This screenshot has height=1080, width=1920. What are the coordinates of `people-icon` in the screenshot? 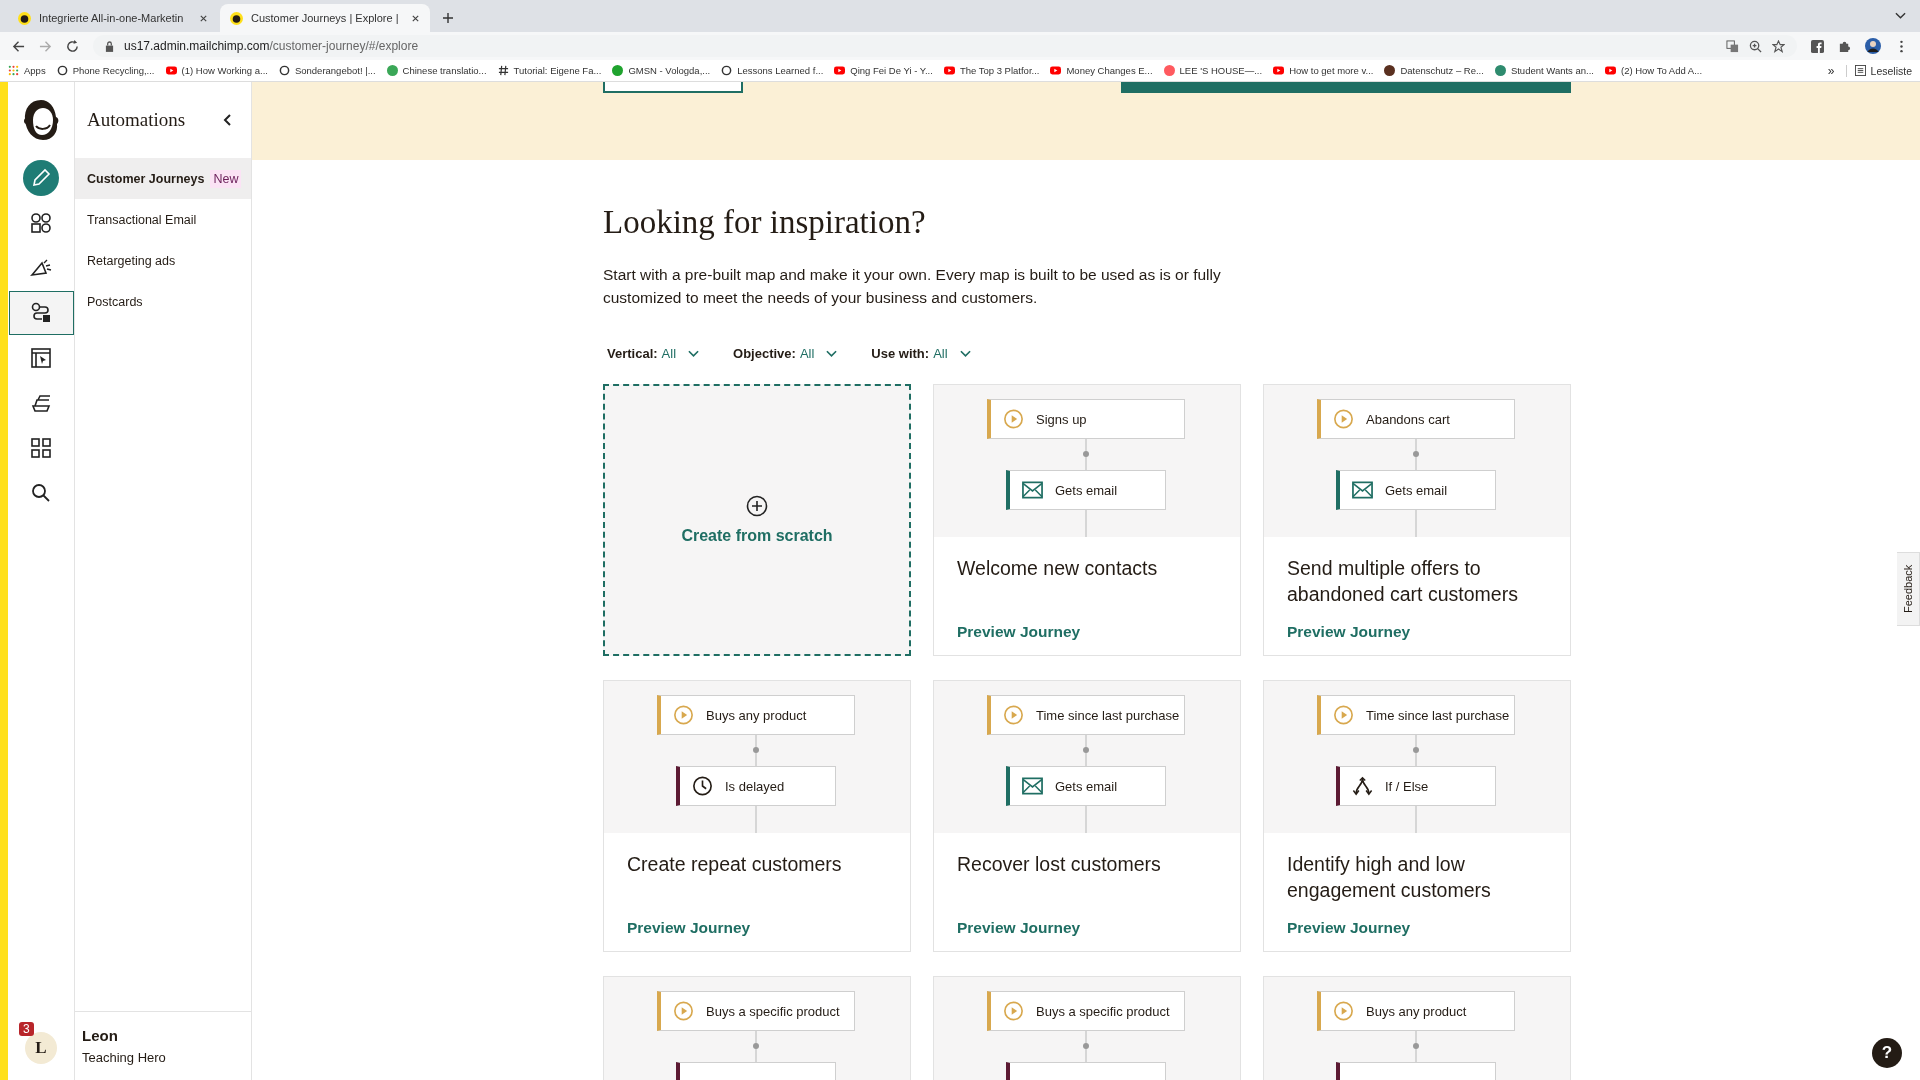 It's located at (41, 223).